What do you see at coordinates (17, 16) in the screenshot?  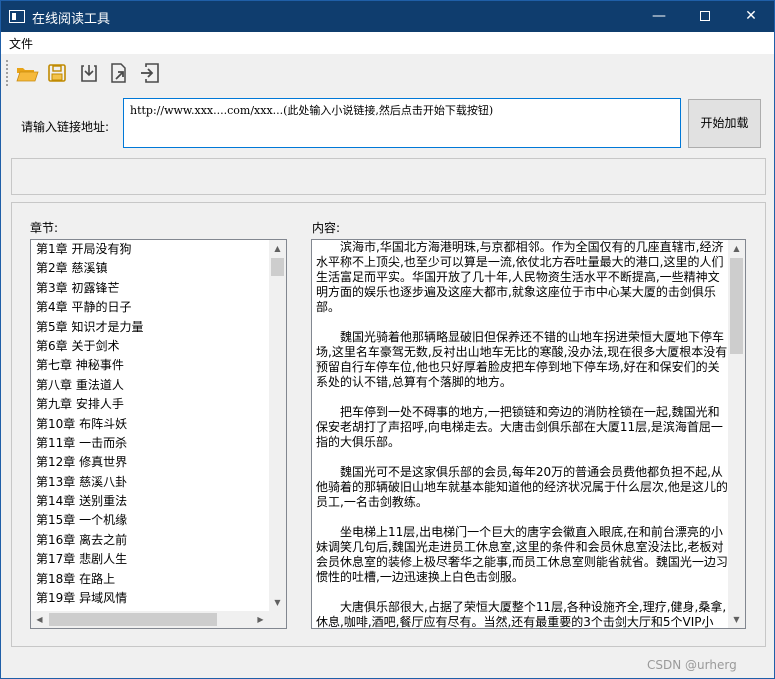 I see `app-icon` at bounding box center [17, 16].